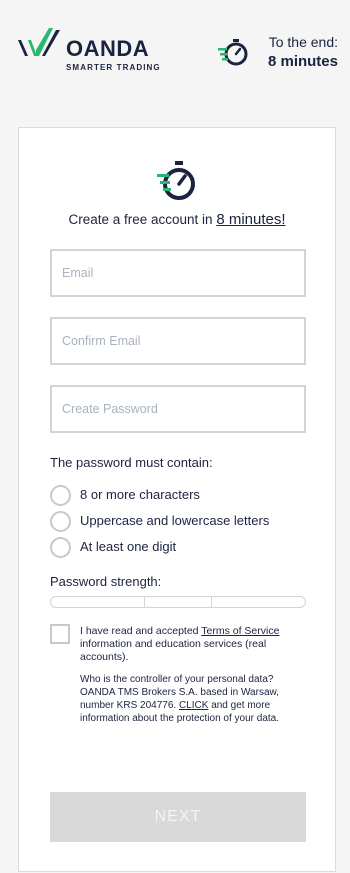  Describe the element at coordinates (139, 631) in the screenshot. I see `terms-prefix: I have read and accepted` at that location.